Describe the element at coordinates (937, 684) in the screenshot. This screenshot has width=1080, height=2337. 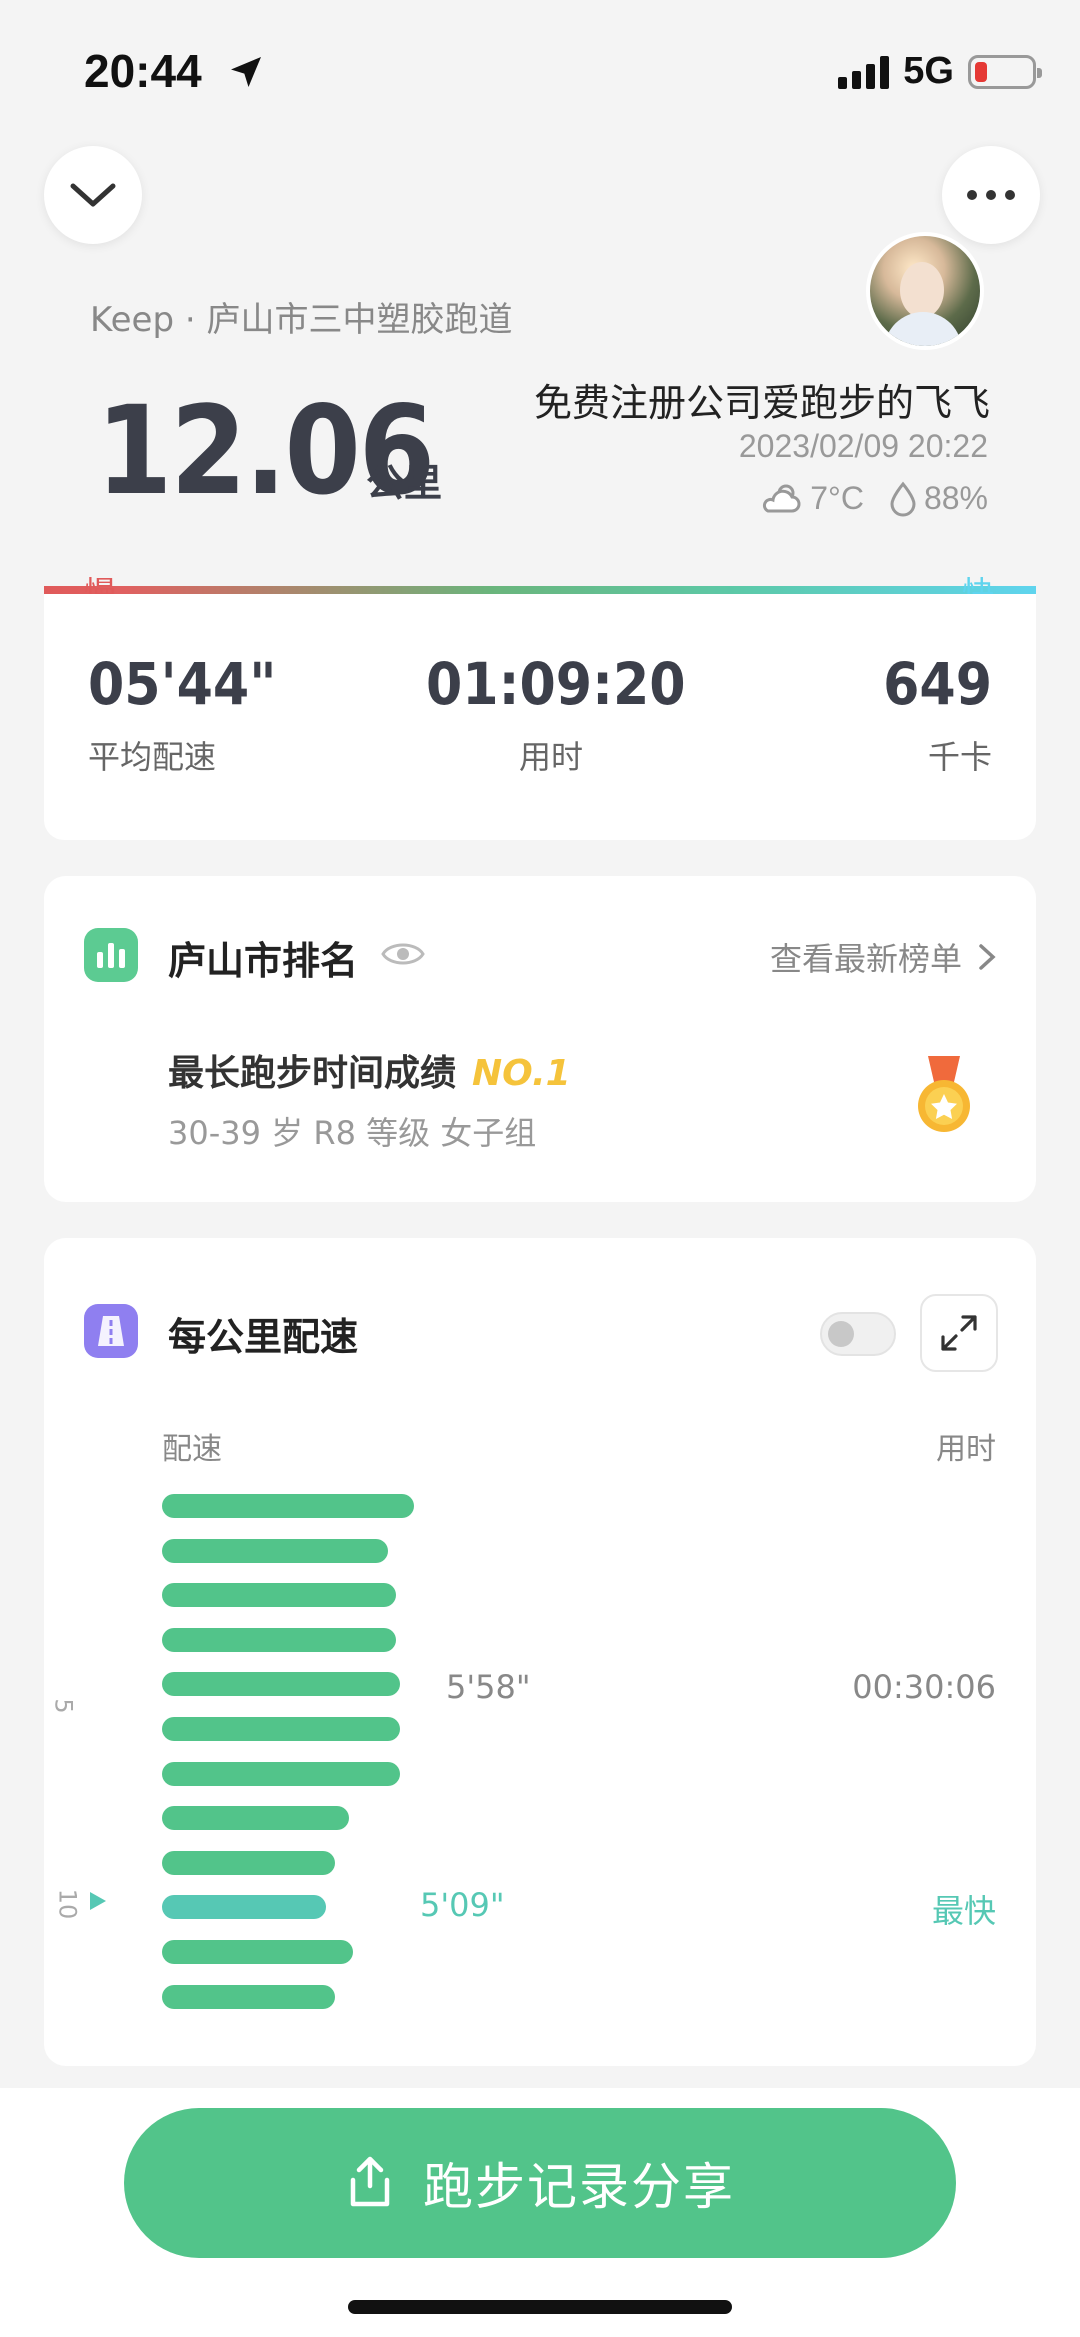
I see `calories-value: 649` at that location.